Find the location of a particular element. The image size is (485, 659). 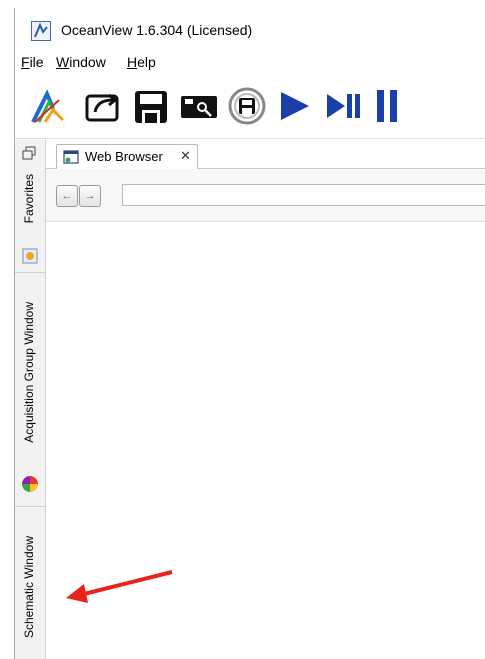

save-all-icon is located at coordinates (247, 106).